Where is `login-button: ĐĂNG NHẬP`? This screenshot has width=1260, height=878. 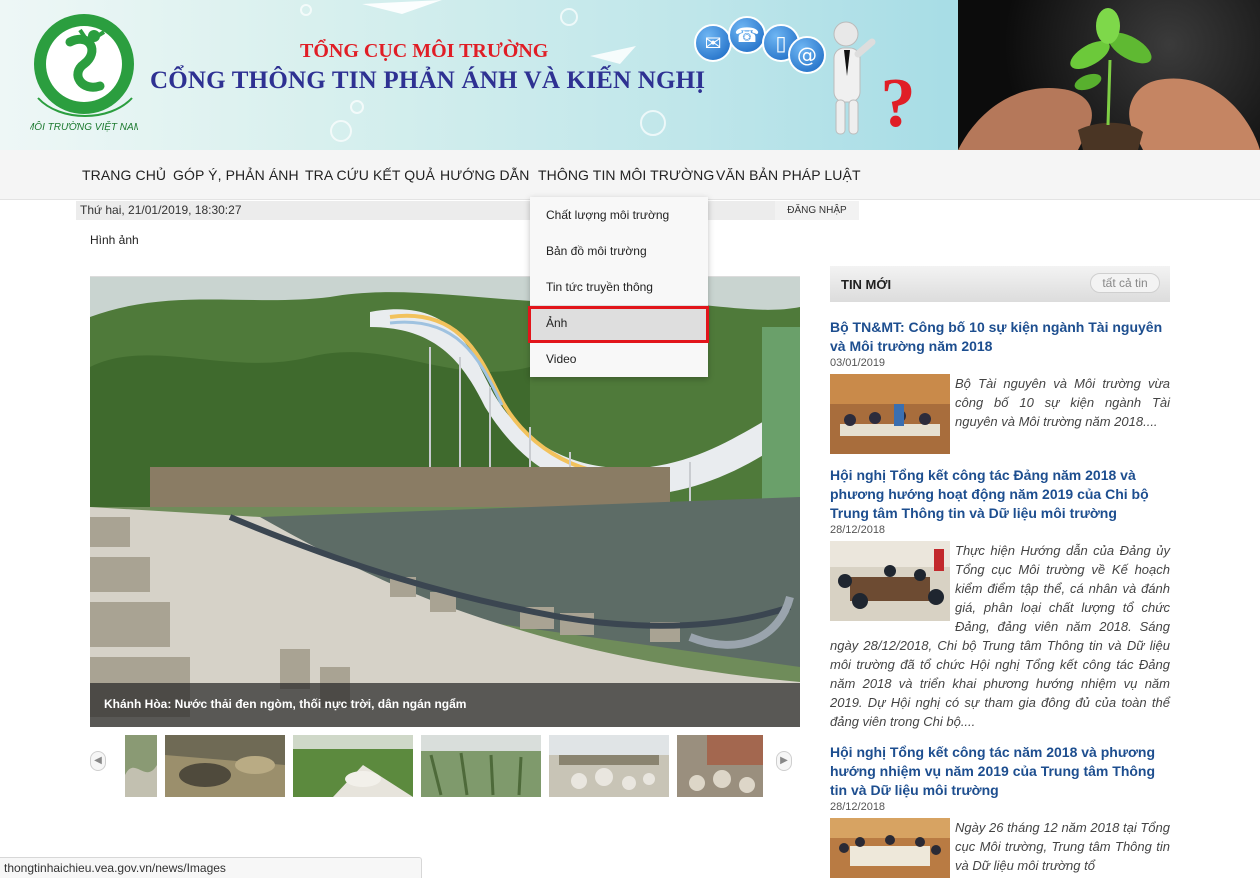
login-button: ĐĂNG NHẬP is located at coordinates (817, 210).